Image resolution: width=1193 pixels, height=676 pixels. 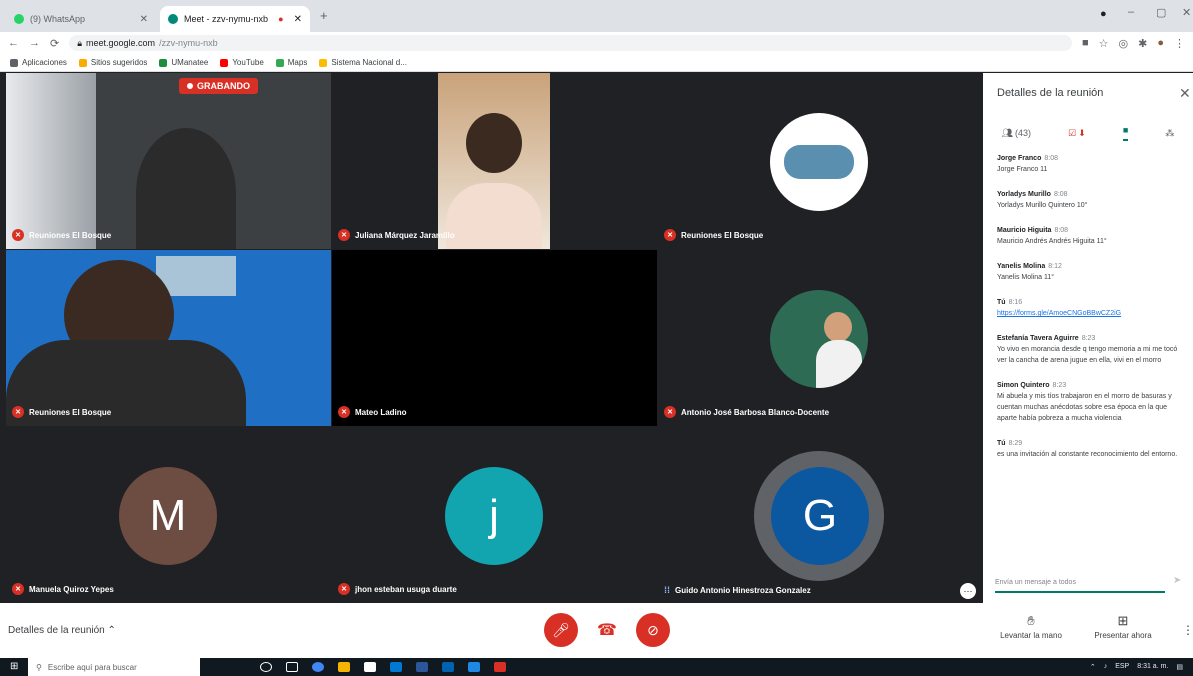 I want to click on tab-label: Meet - zzv-nymu-nxb, so click(x=226, y=19).